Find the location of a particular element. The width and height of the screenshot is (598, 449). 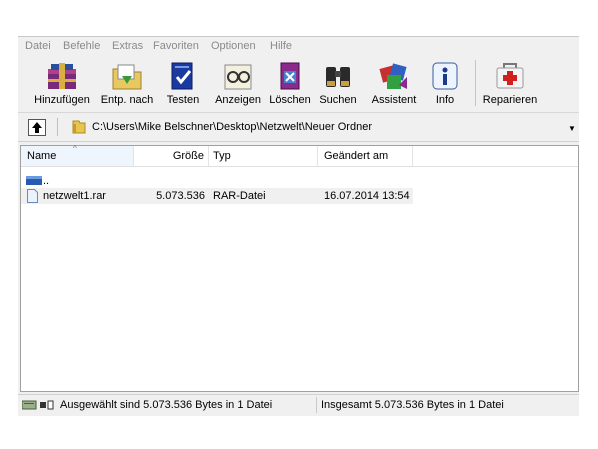

repair-button: Reparieren is located at coordinates (510, 83).